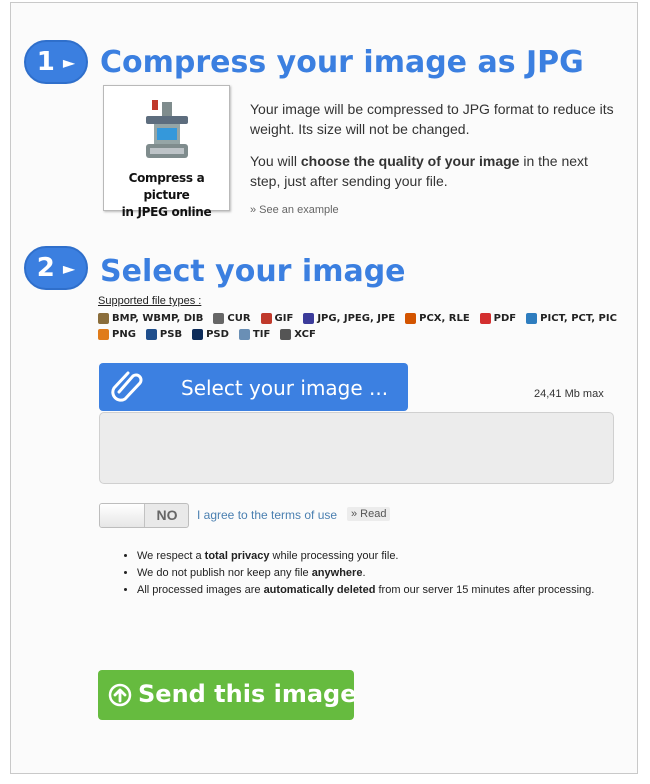 Image resolution: width=650 pixels, height=784 pixels. Describe the element at coordinates (166, 212) in the screenshot. I see `thumbnail-caption-line2: in JPEG online` at that location.